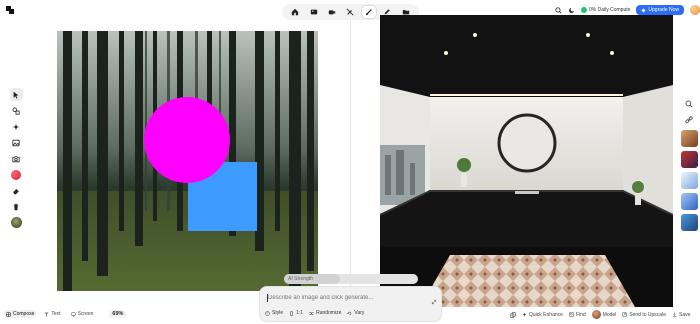  I want to click on compose-label: Compose, so click(24, 314).